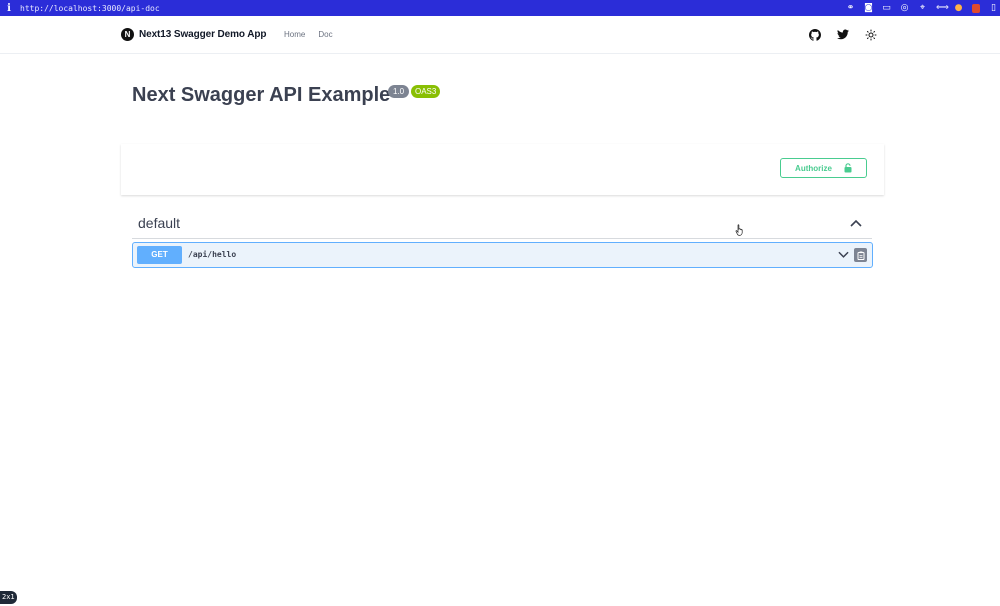 The height and width of the screenshot is (606, 1000). What do you see at coordinates (904, 8) in the screenshot?
I see `globe-icon: ◎` at bounding box center [904, 8].